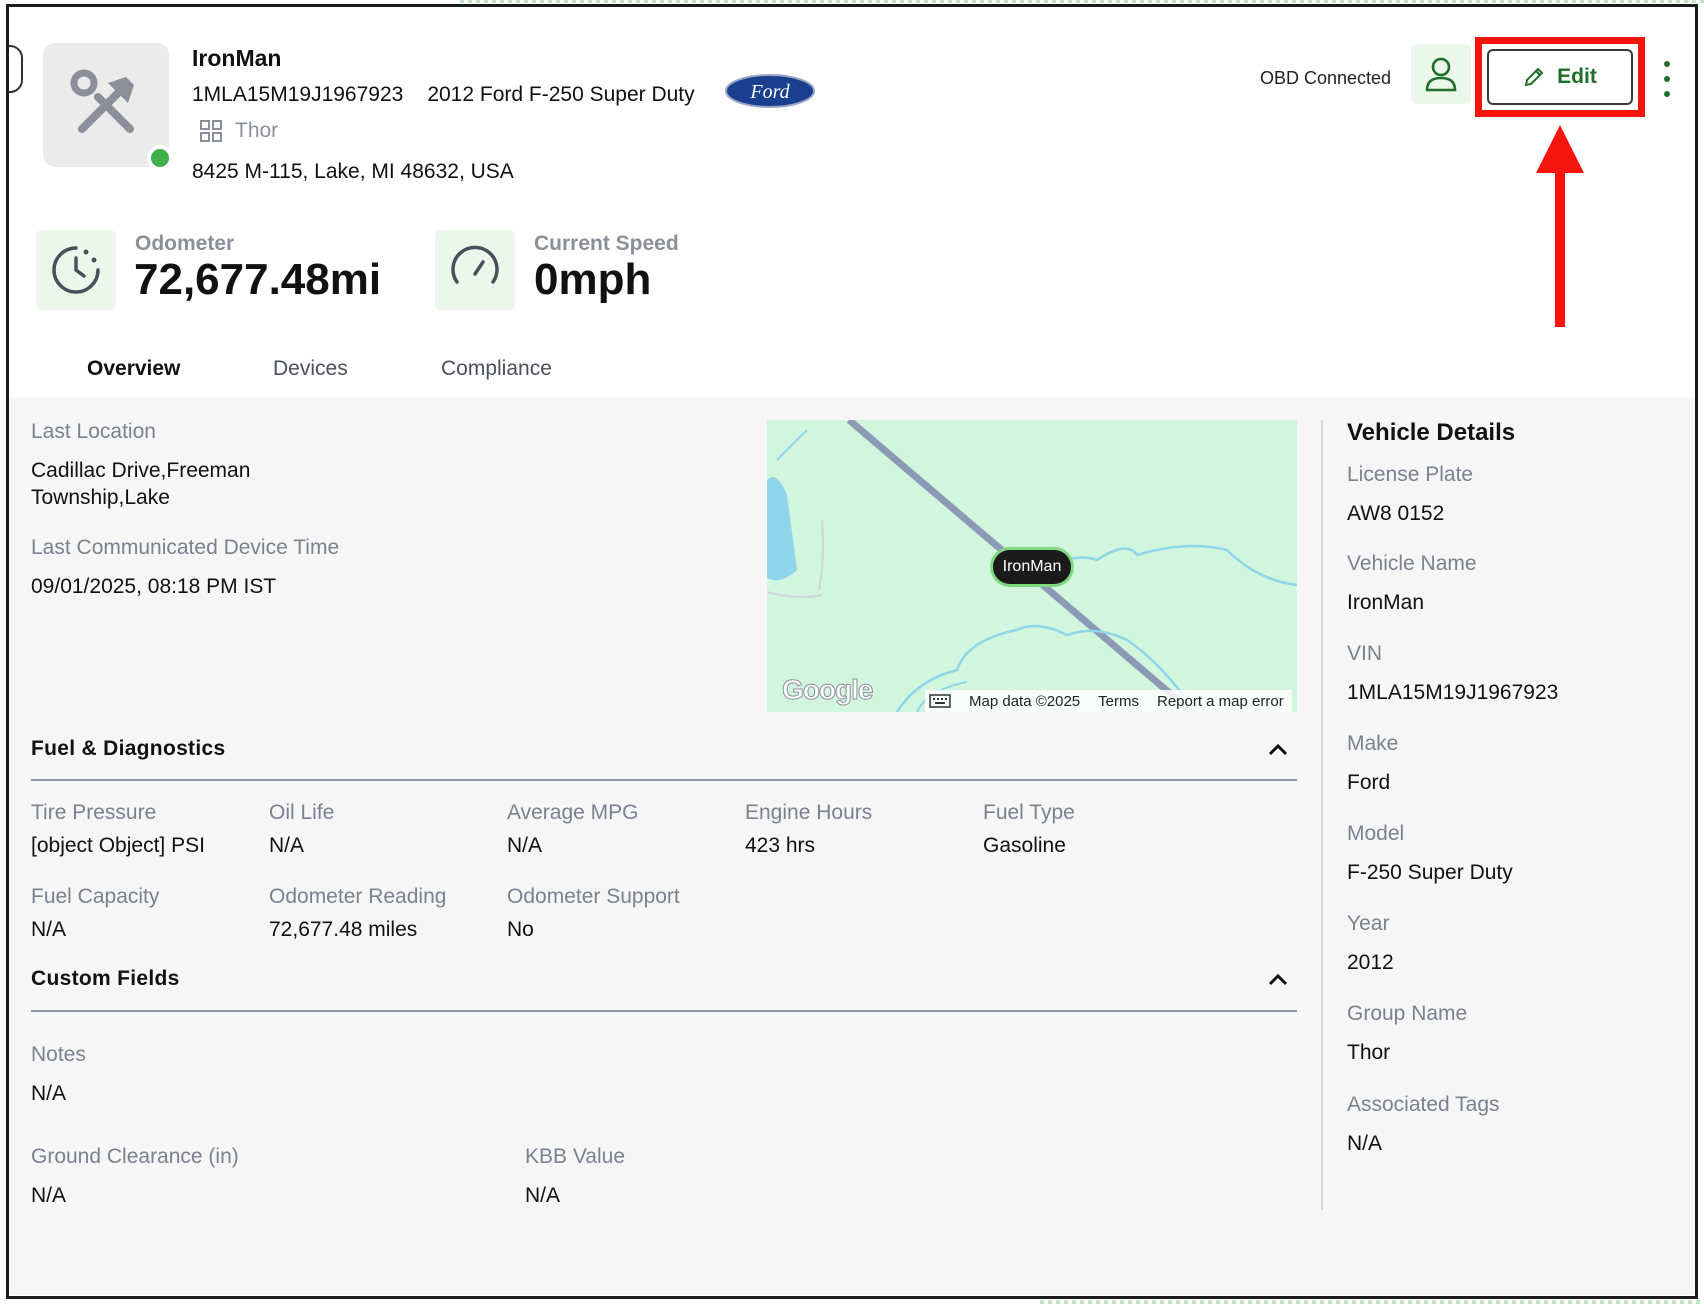 The width and height of the screenshot is (1704, 1304). What do you see at coordinates (141, 470) in the screenshot?
I see `last-location-line1: Cadillac Drive,Freeman` at bounding box center [141, 470].